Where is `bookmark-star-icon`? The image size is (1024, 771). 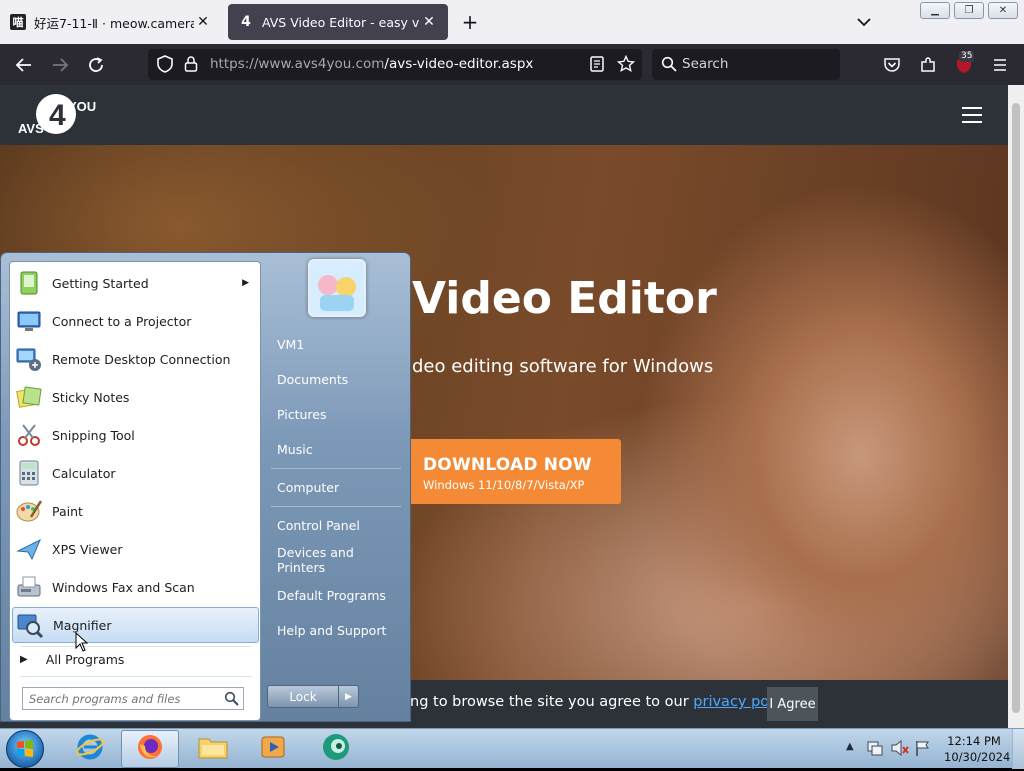 bookmark-star-icon is located at coordinates (626, 64).